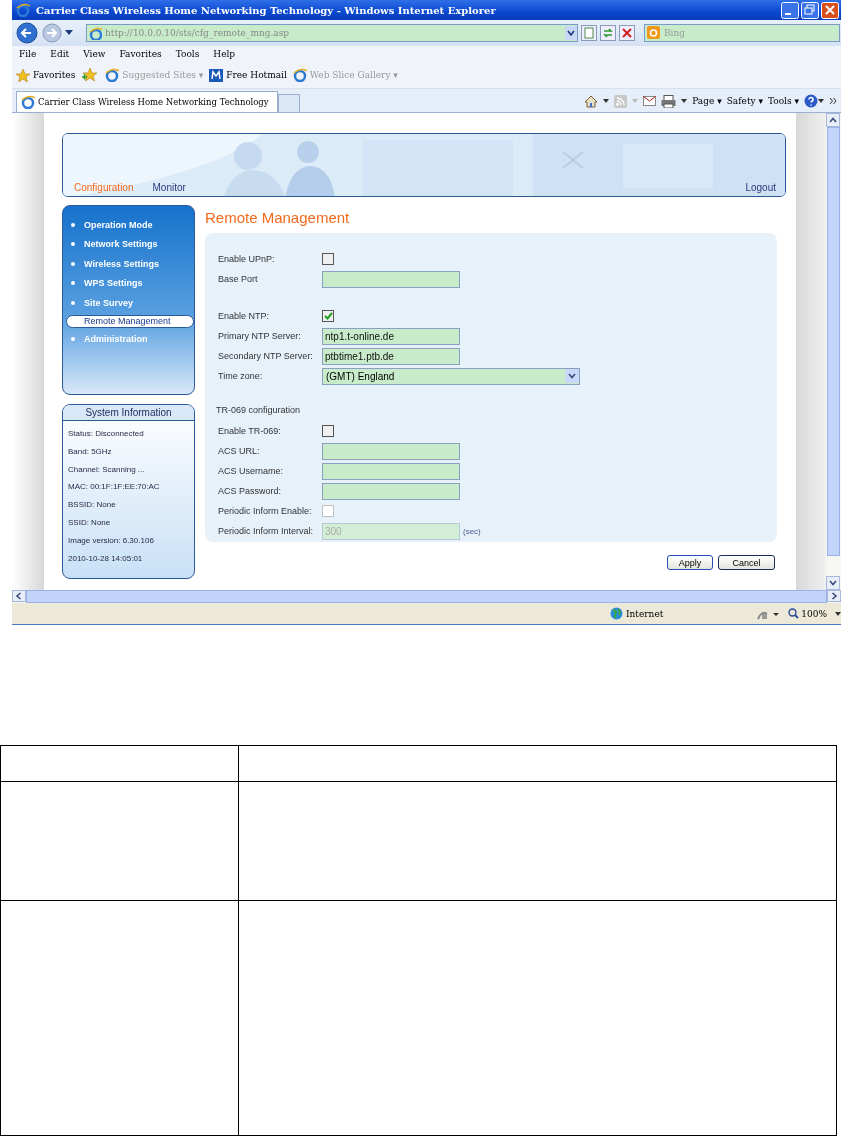 This screenshot has height=1143, width=841. Describe the element at coordinates (241, 376) in the screenshot. I see `field-label: Time zone:` at that location.